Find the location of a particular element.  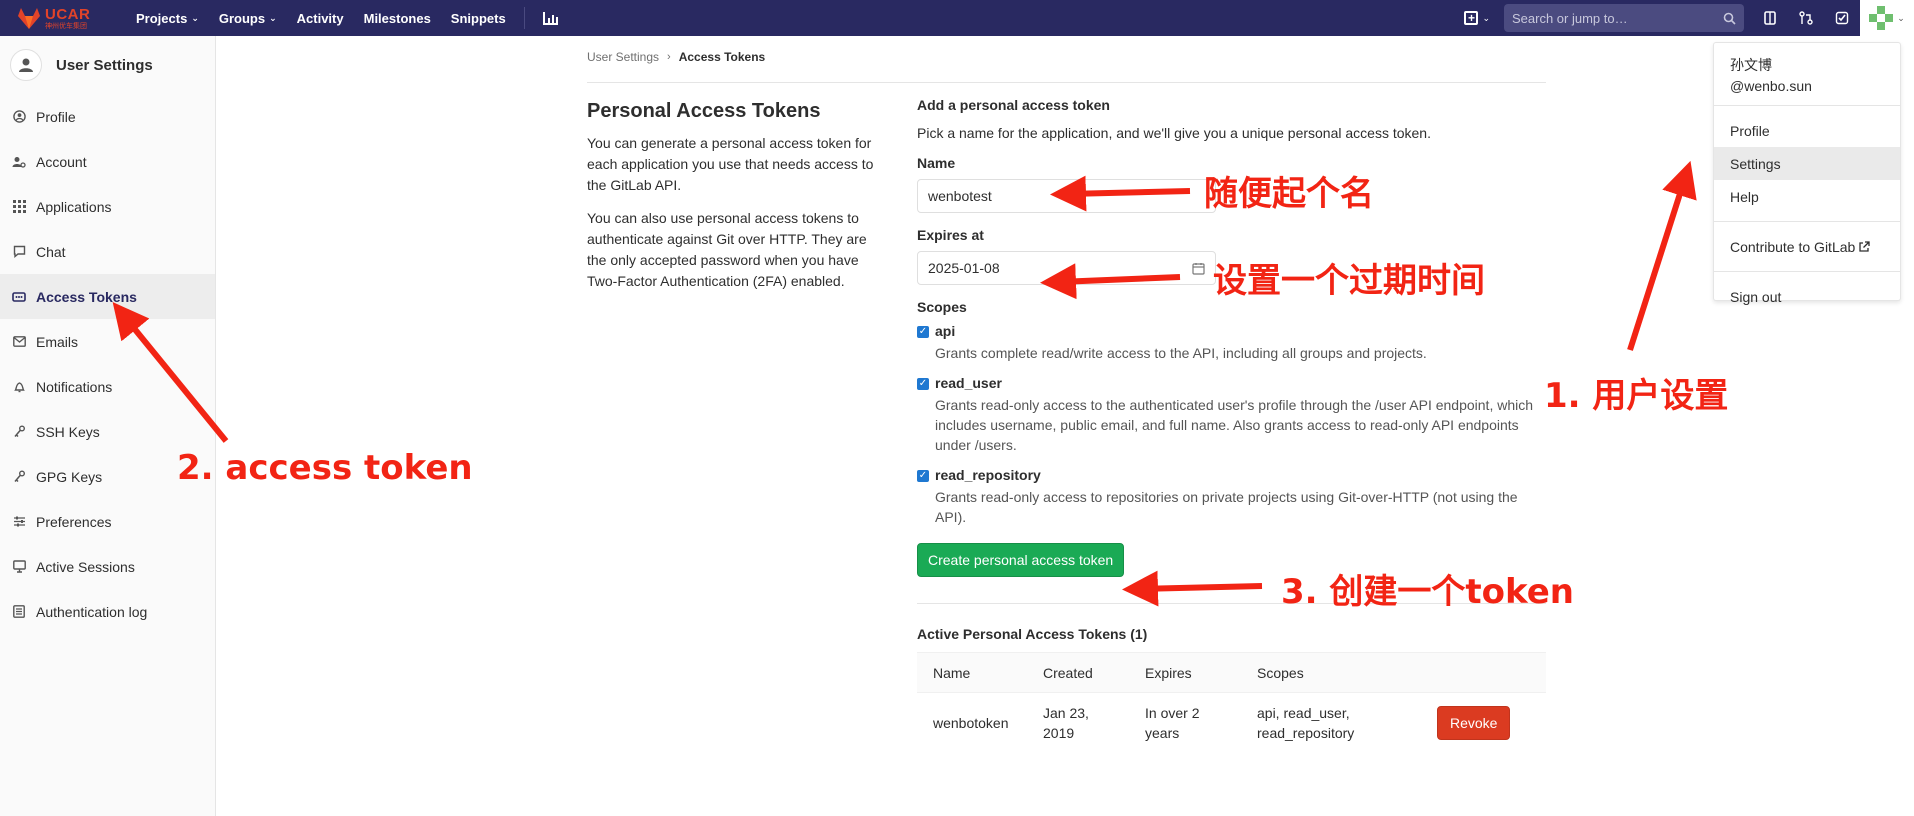

column-header: Scopes is located at coordinates (1331, 672).